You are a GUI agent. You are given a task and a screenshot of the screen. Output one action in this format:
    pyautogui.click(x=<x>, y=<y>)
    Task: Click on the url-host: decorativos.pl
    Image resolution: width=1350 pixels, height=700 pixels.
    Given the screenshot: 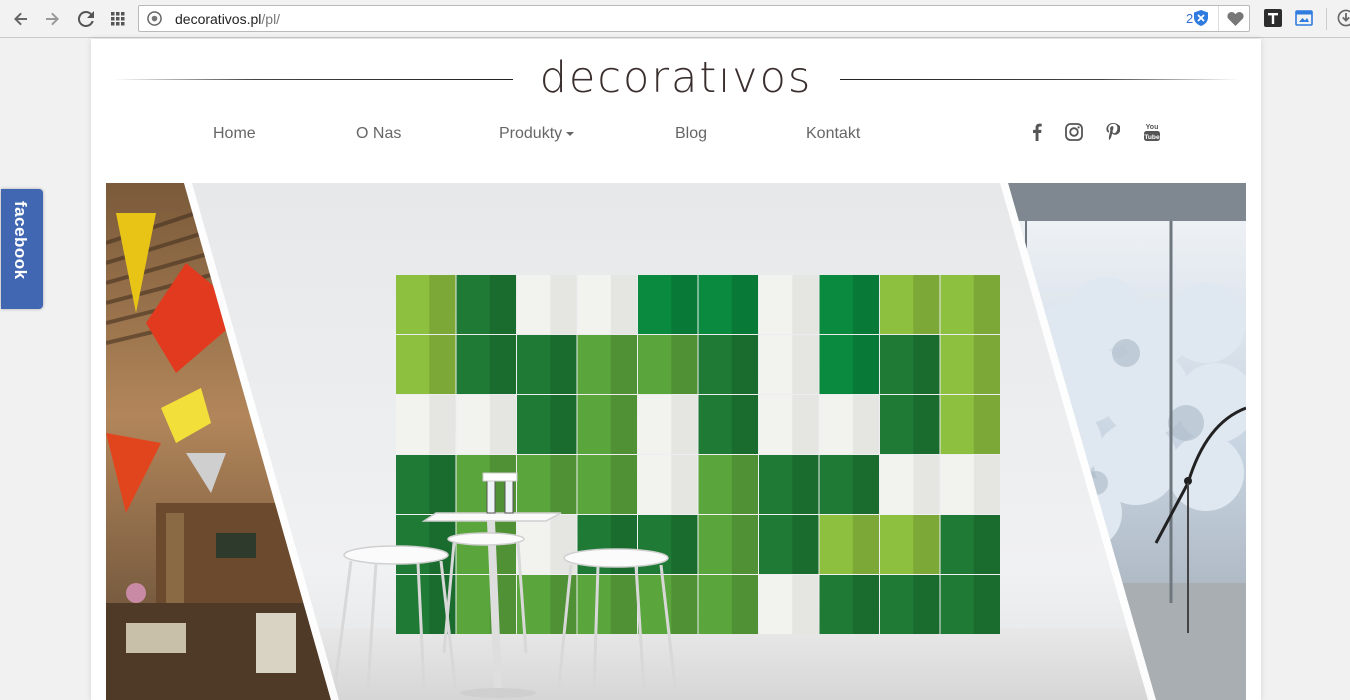 What is the action you would take?
    pyautogui.click(x=218, y=19)
    